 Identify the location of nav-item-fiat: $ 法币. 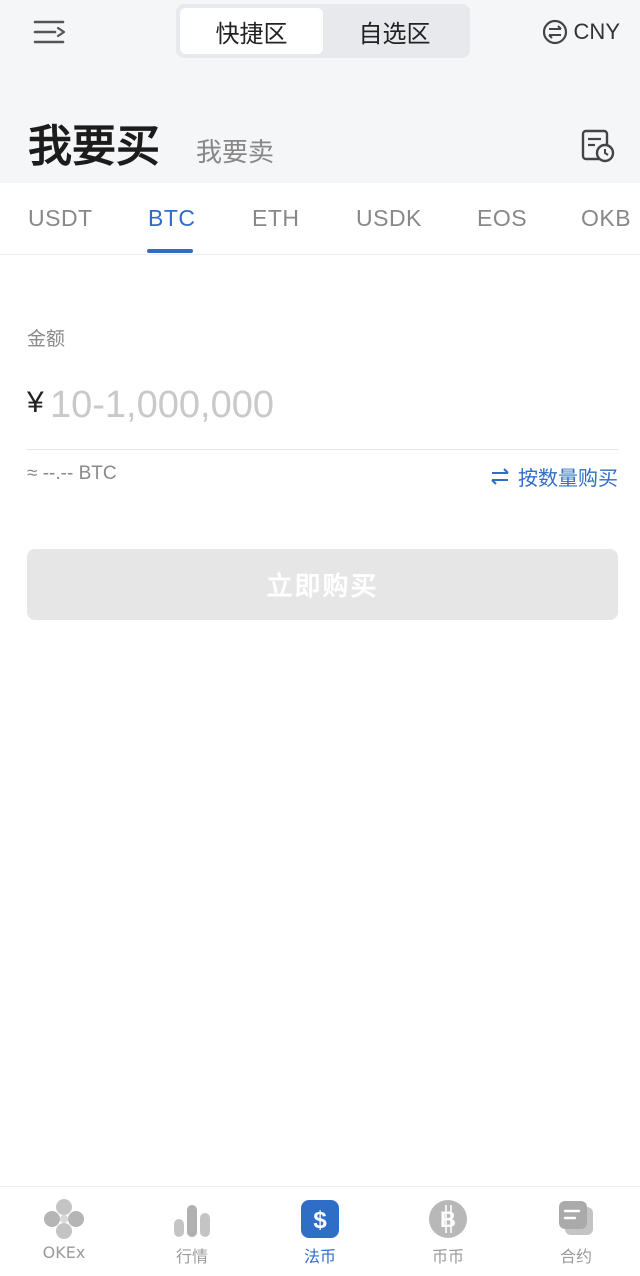
(320, 1231).